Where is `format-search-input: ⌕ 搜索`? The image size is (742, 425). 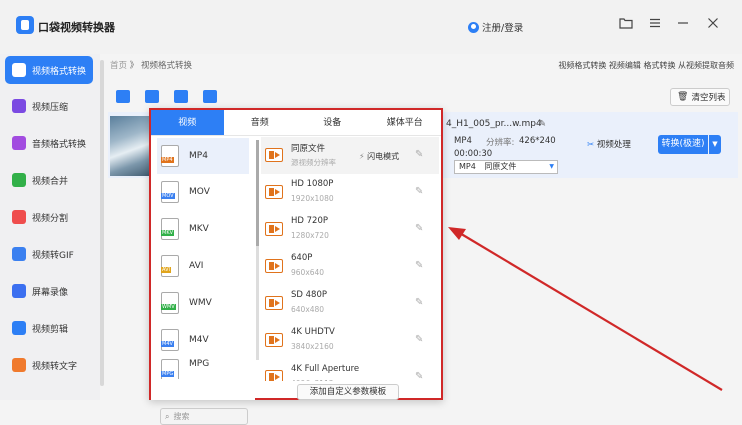 format-search-input: ⌕ 搜索 is located at coordinates (204, 416).